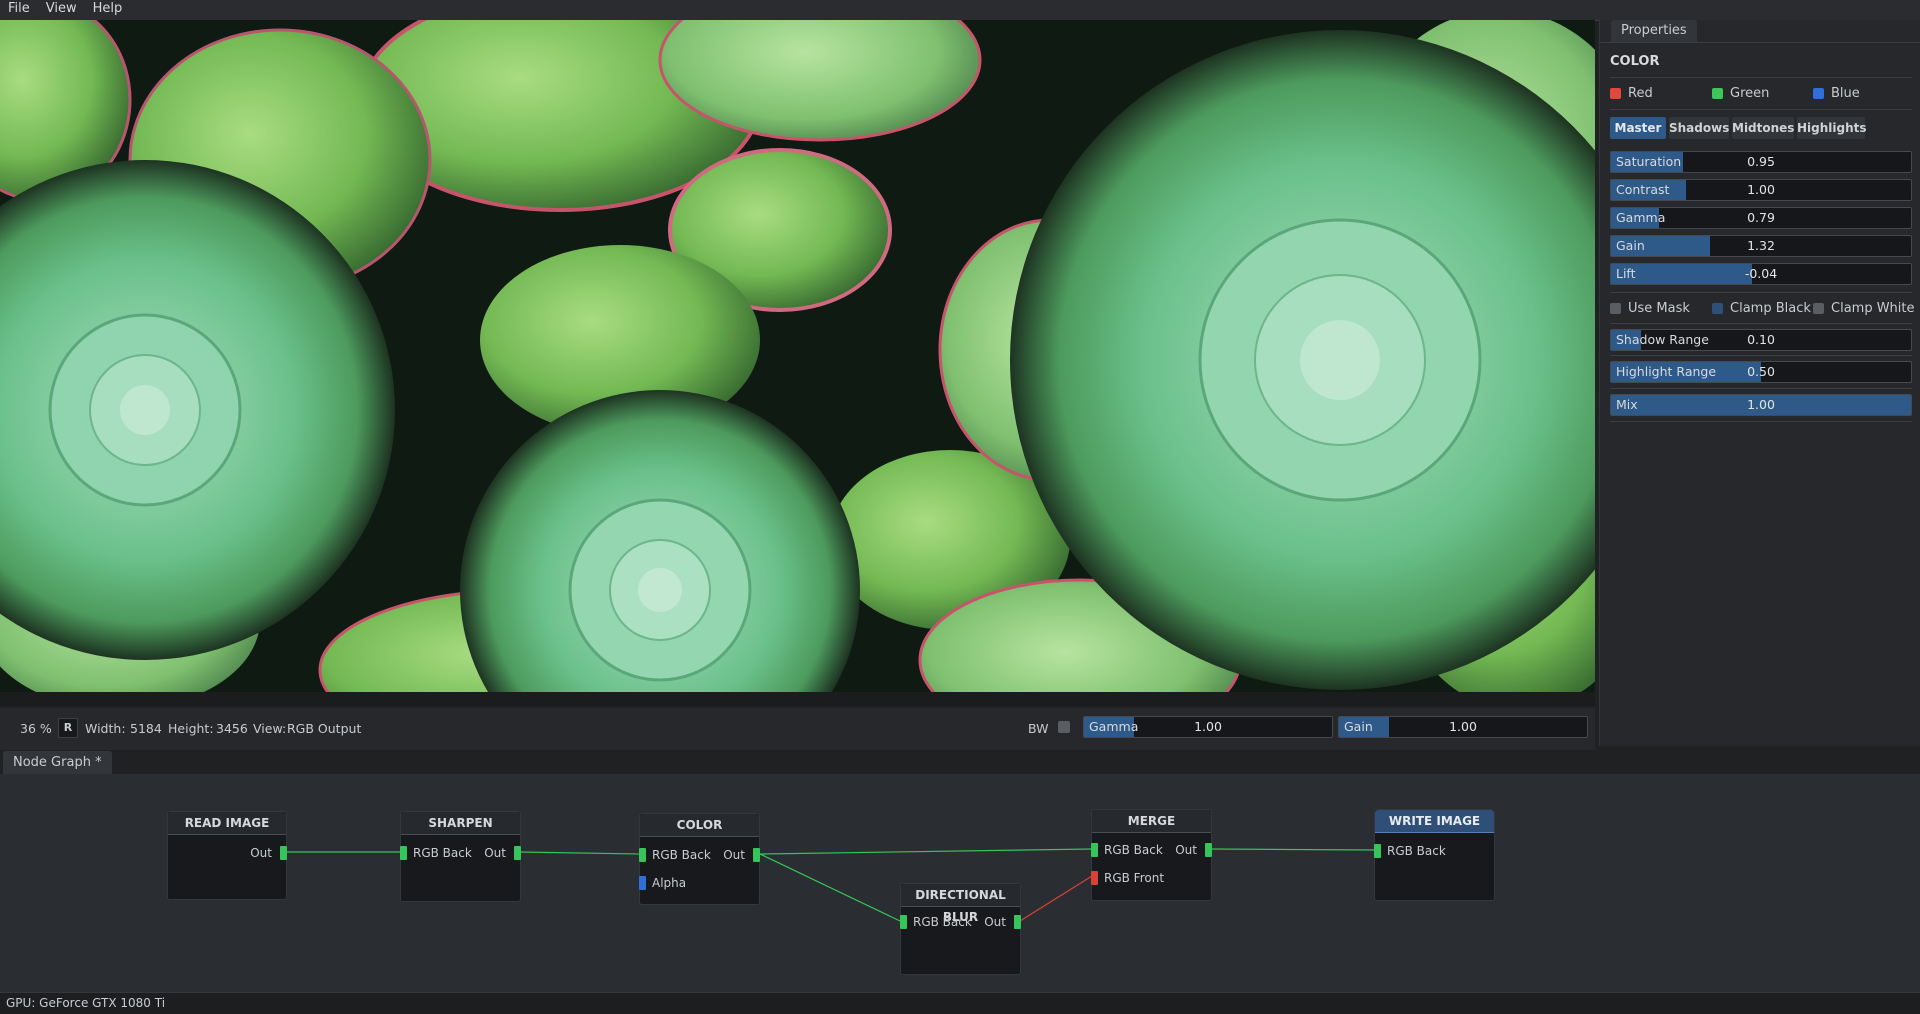 This screenshot has width=1920, height=1014. I want to click on sharpen-in-port, so click(403, 853).